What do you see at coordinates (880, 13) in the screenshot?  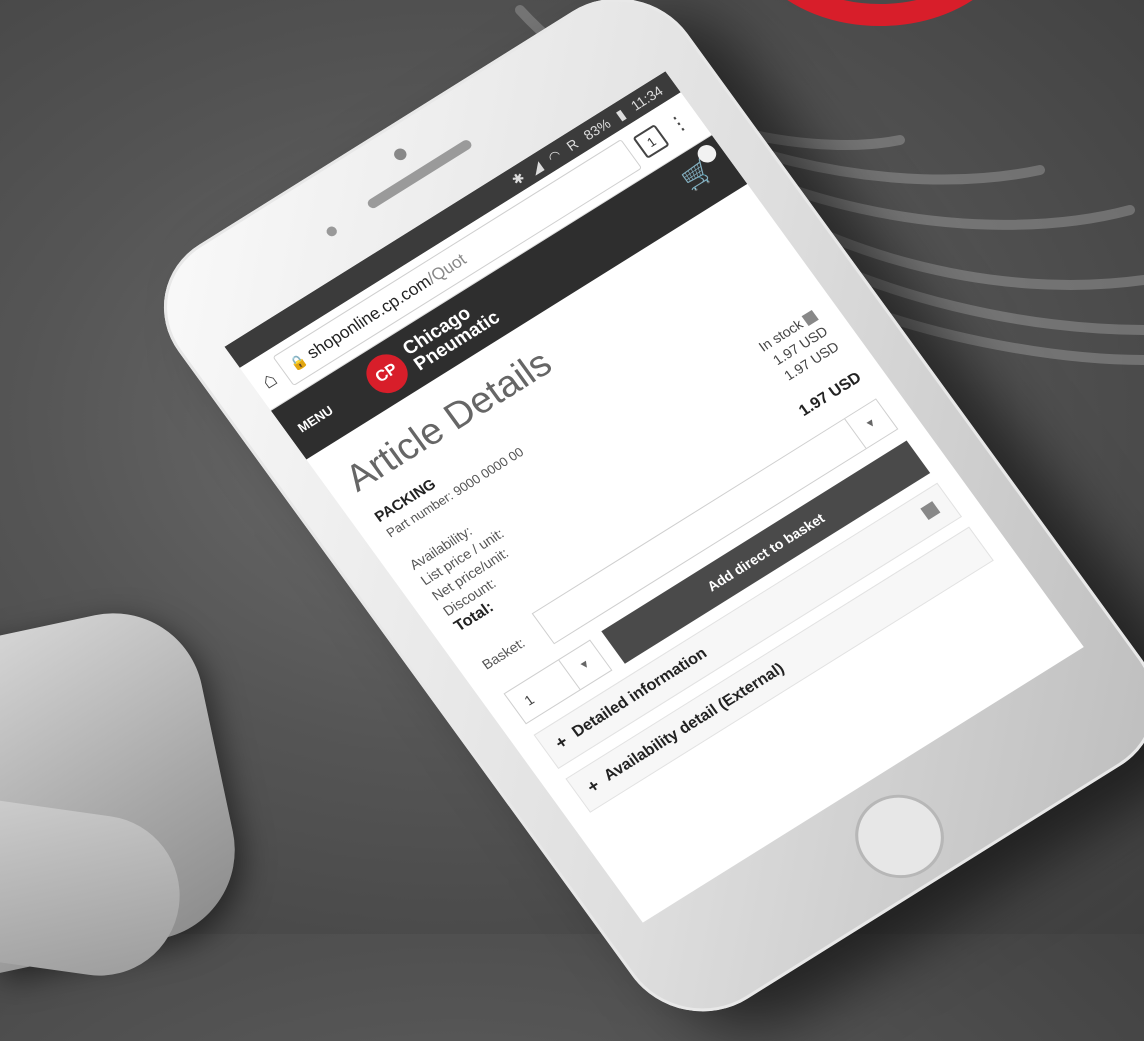 I see `brand-ring-graphic` at bounding box center [880, 13].